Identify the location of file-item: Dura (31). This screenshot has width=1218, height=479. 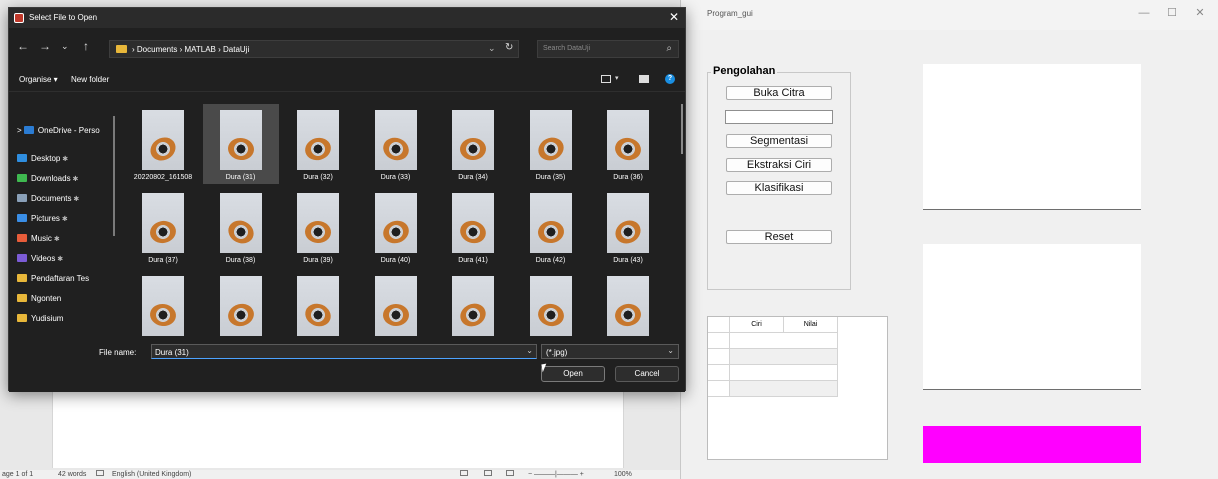
(240, 144).